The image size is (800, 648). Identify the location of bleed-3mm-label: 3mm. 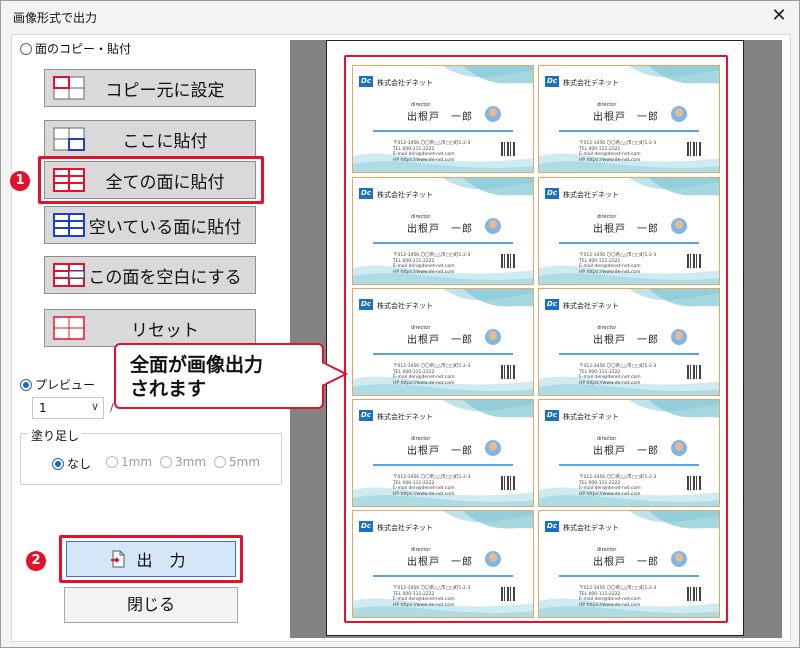
(191, 462).